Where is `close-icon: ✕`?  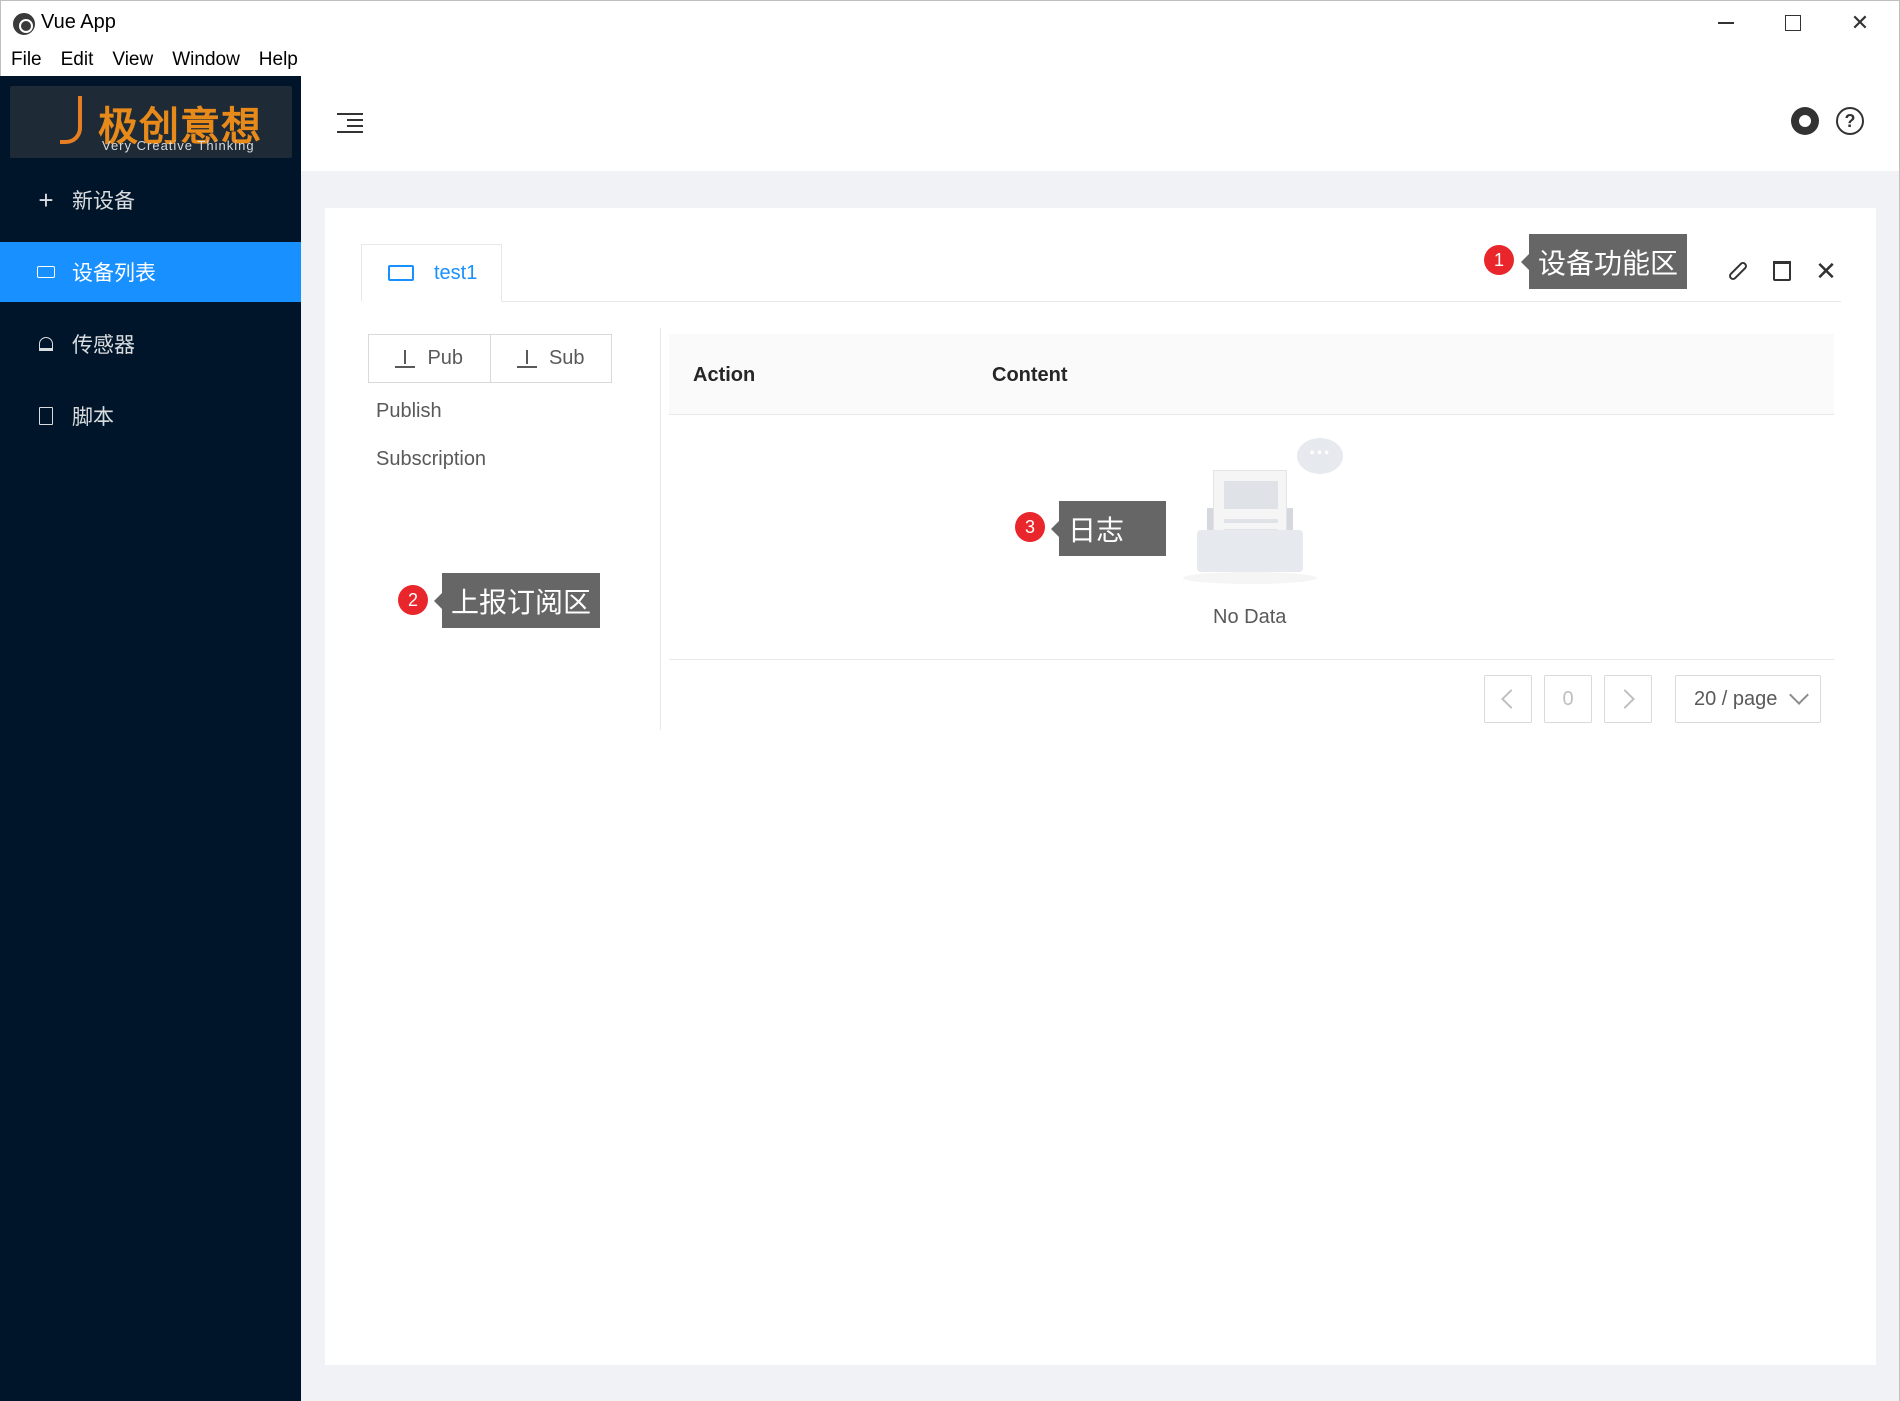 close-icon: ✕ is located at coordinates (1860, 22).